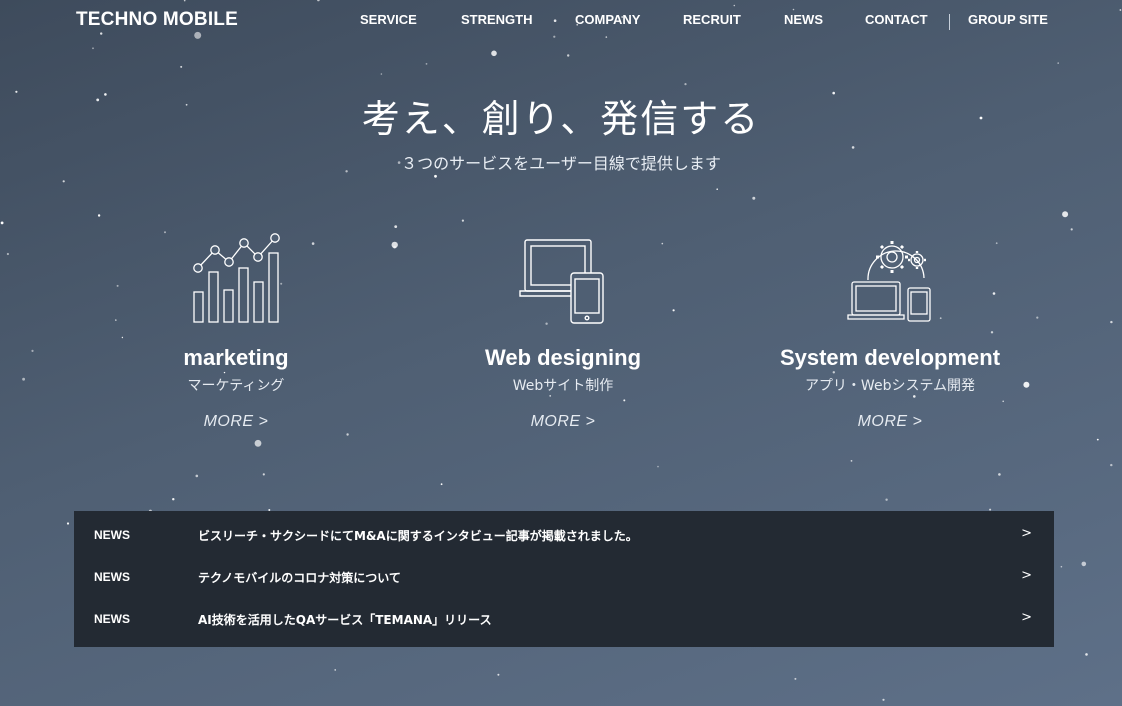  What do you see at coordinates (889, 281) in the screenshot?
I see `gears-devices-icon` at bounding box center [889, 281].